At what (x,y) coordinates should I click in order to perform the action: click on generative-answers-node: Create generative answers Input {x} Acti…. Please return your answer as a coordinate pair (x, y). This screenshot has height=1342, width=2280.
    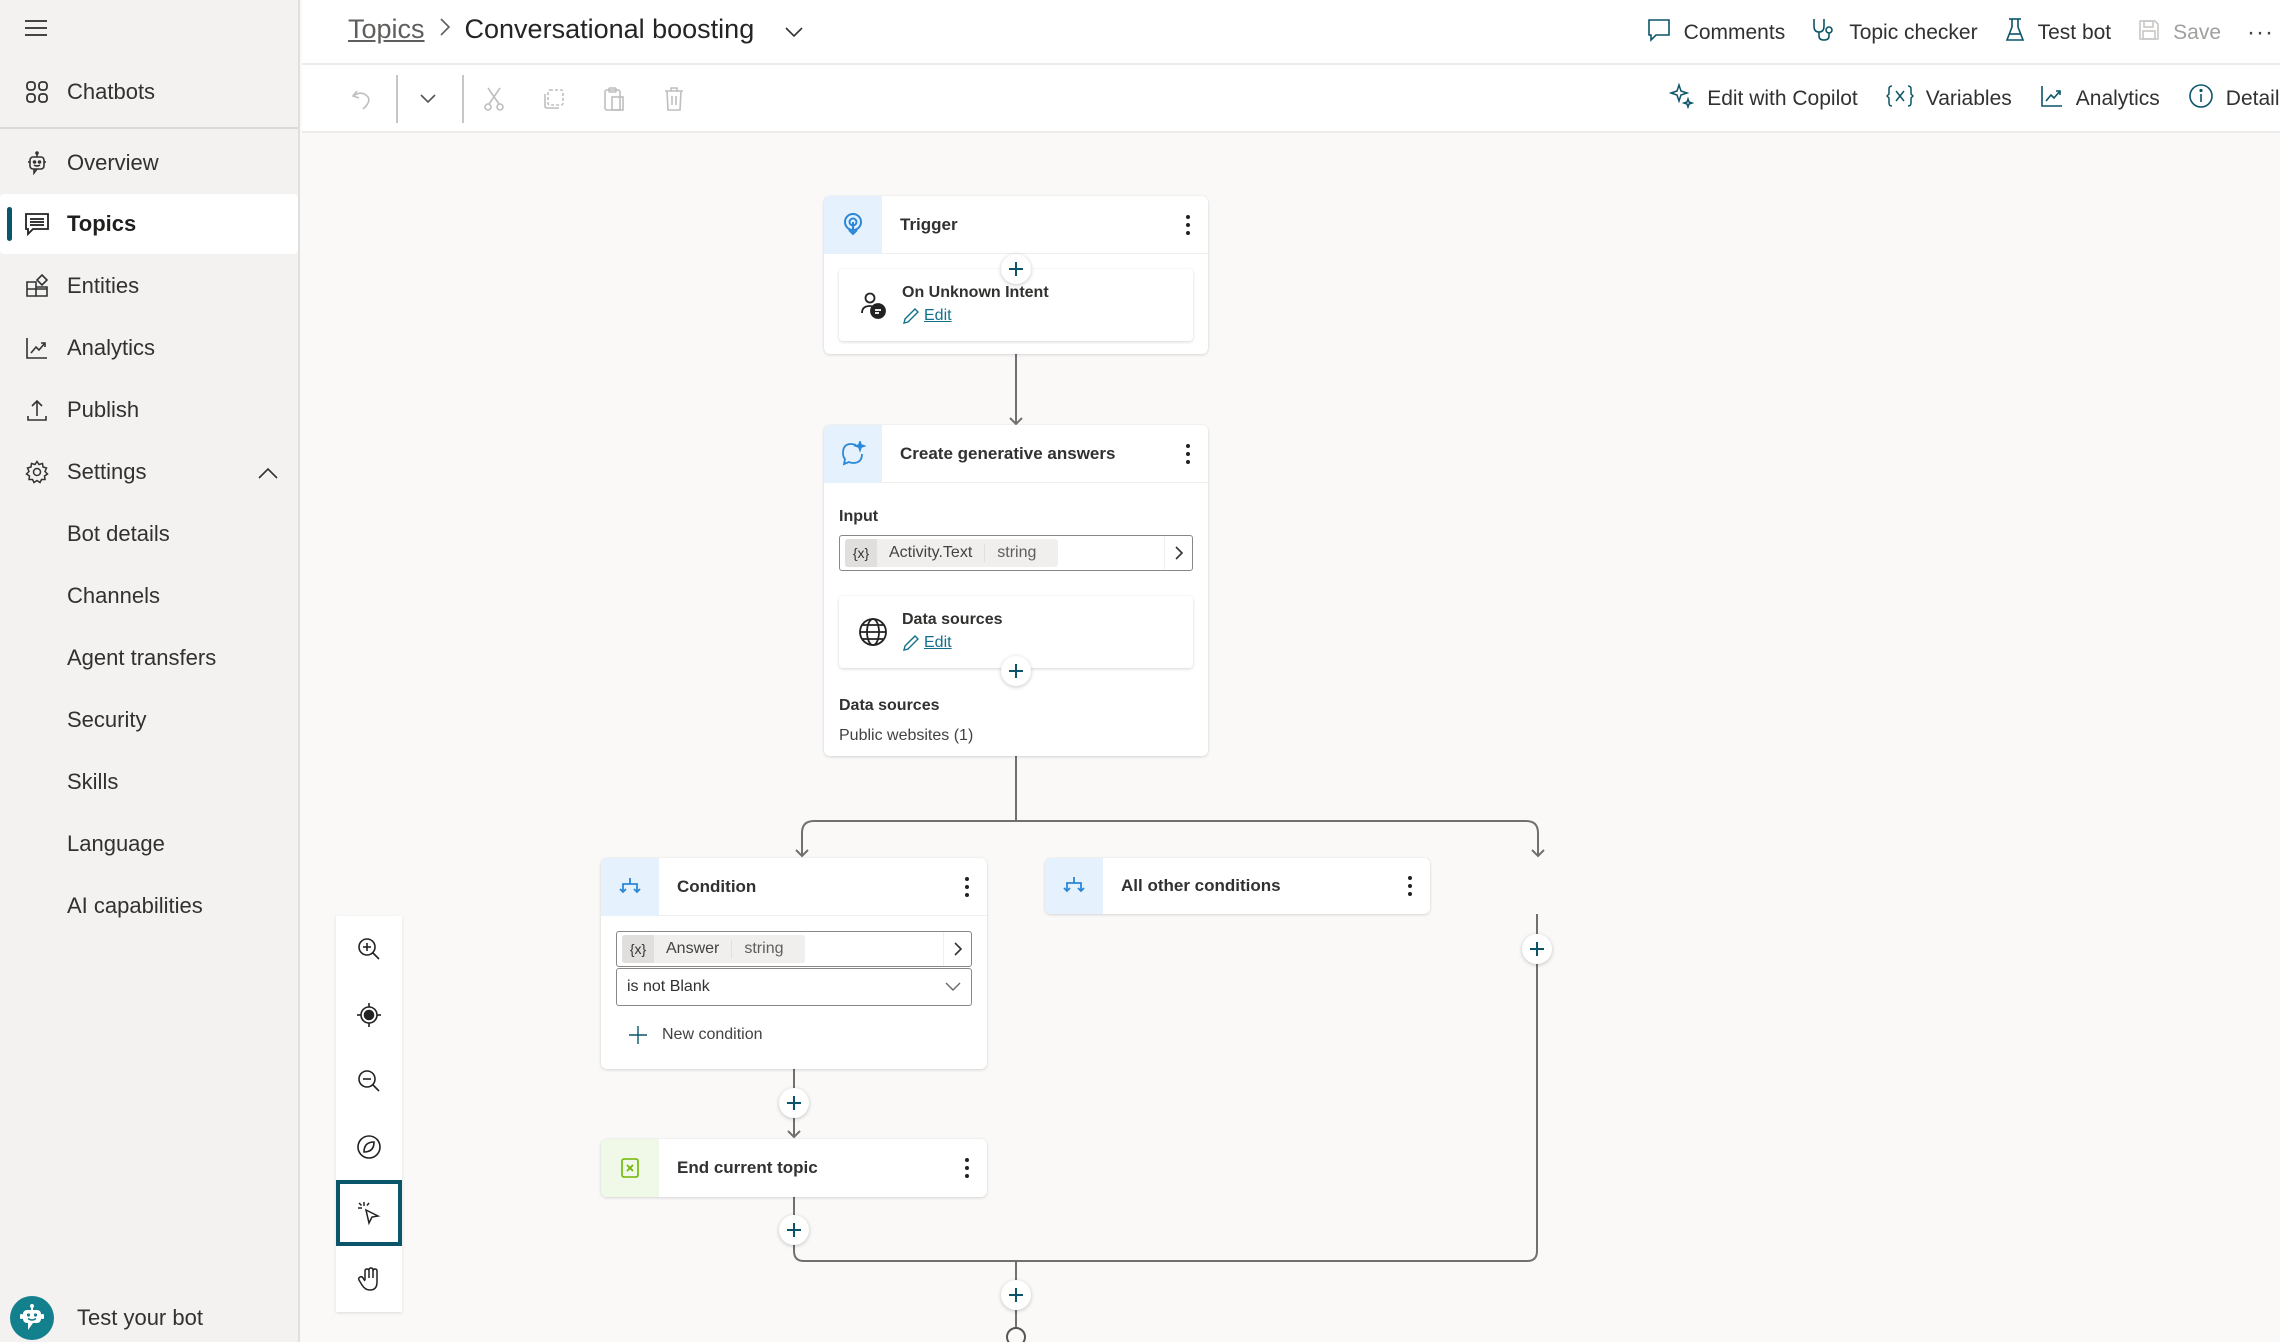
    Looking at the image, I should click on (1016, 590).